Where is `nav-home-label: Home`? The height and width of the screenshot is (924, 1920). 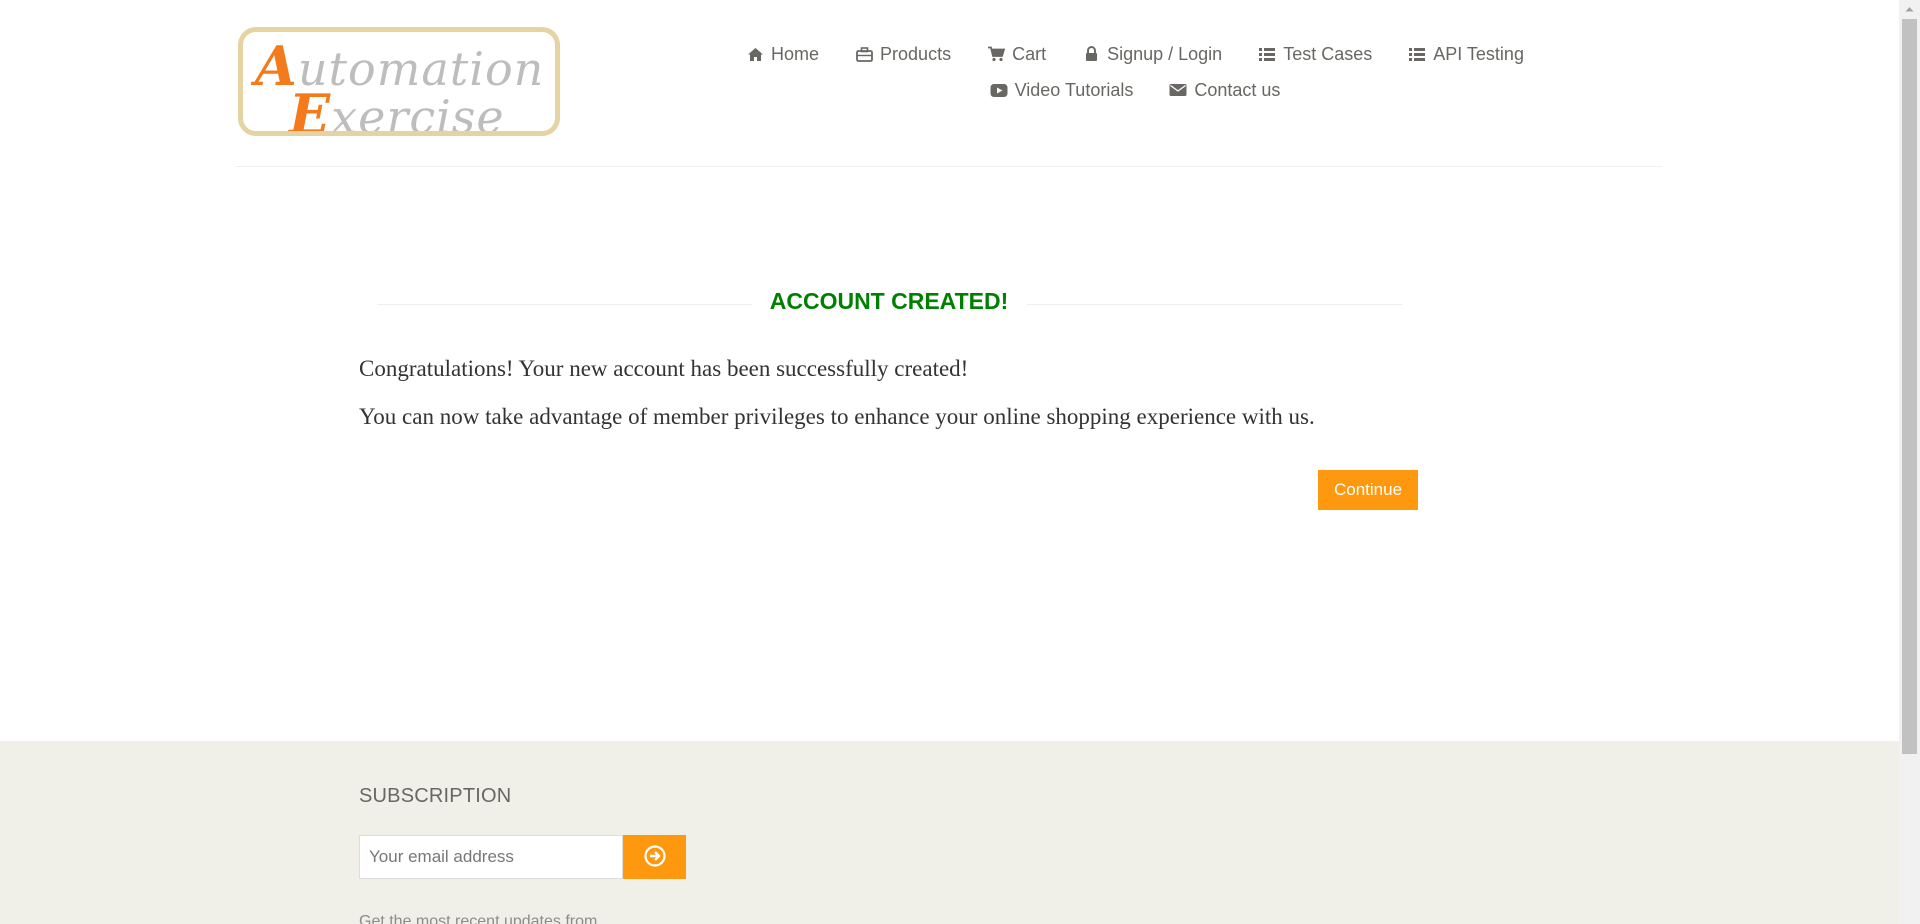 nav-home-label: Home is located at coordinates (795, 53).